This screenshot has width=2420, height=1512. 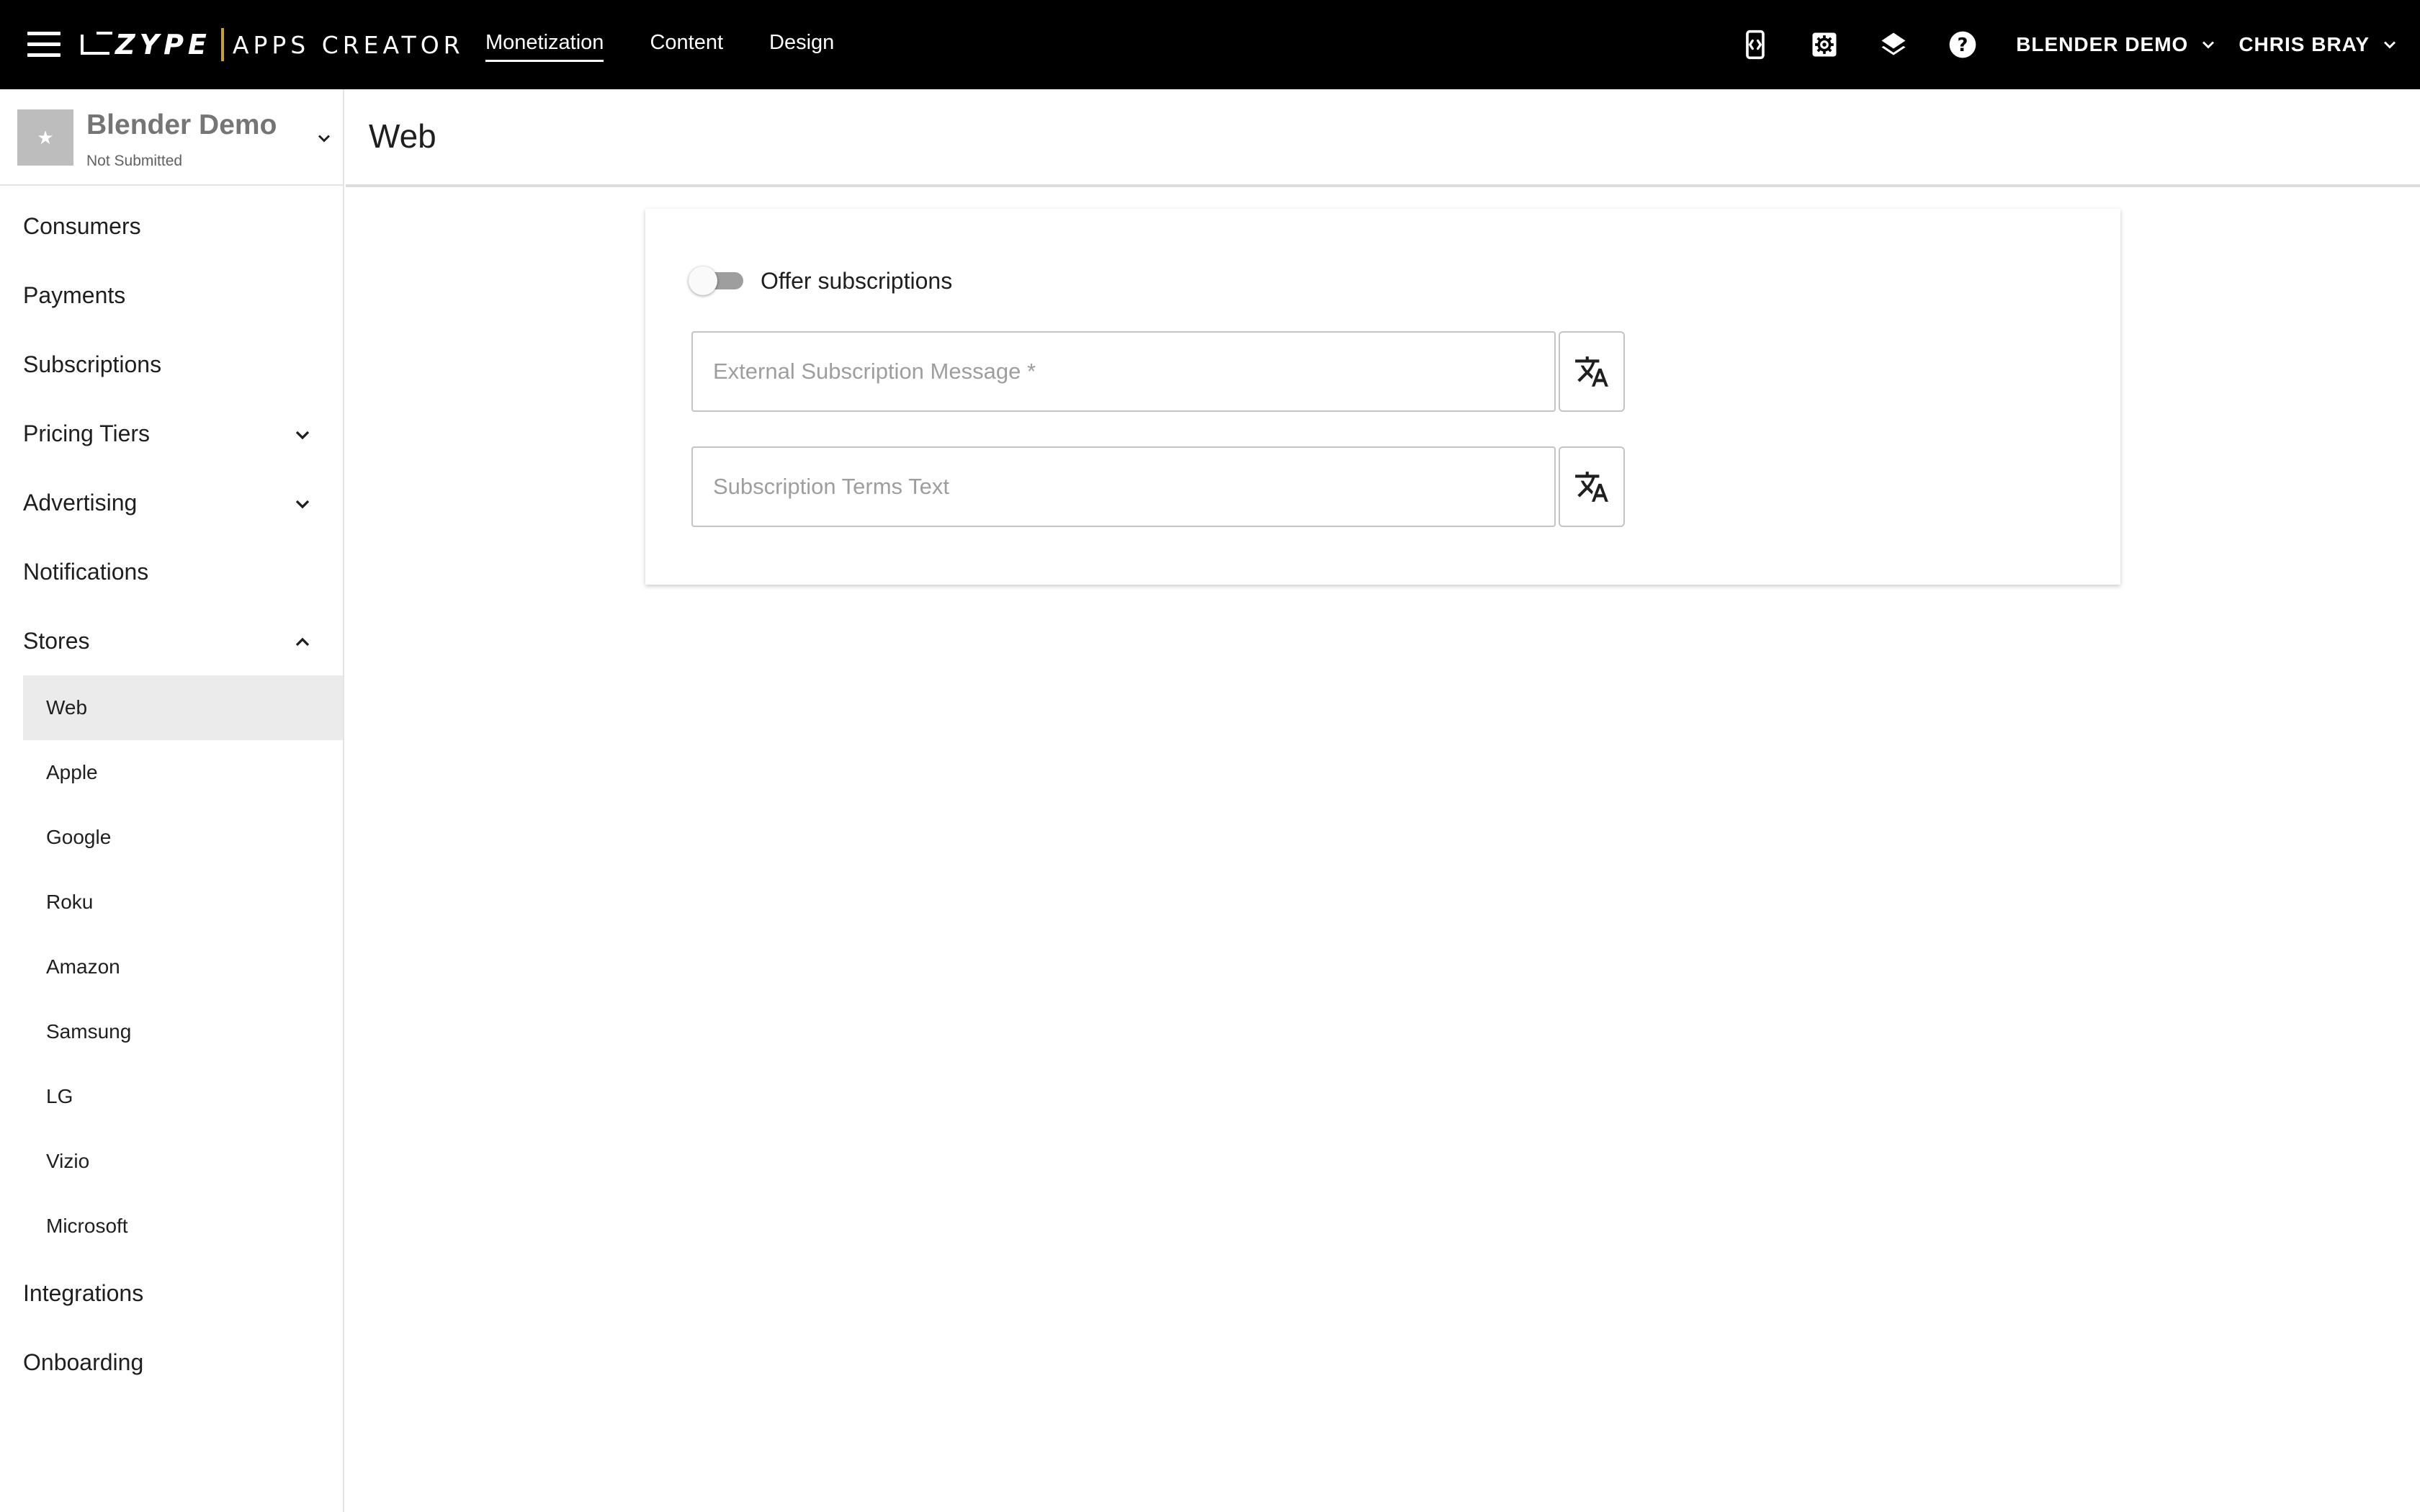 I want to click on logo-brand: ZYPE, so click(x=163, y=44).